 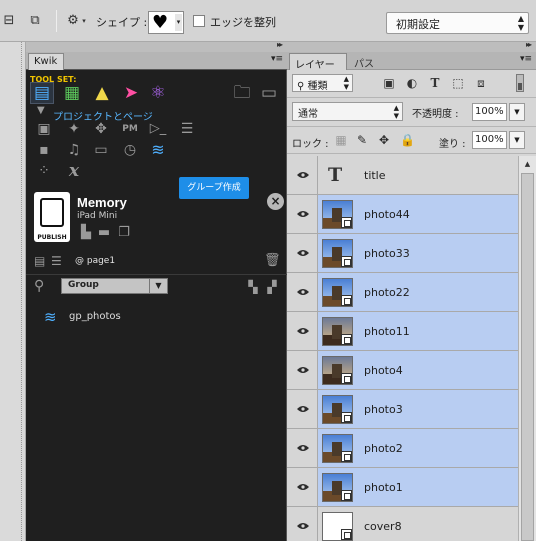 I want to click on trash-icon: 🗑, so click(x=272, y=260).